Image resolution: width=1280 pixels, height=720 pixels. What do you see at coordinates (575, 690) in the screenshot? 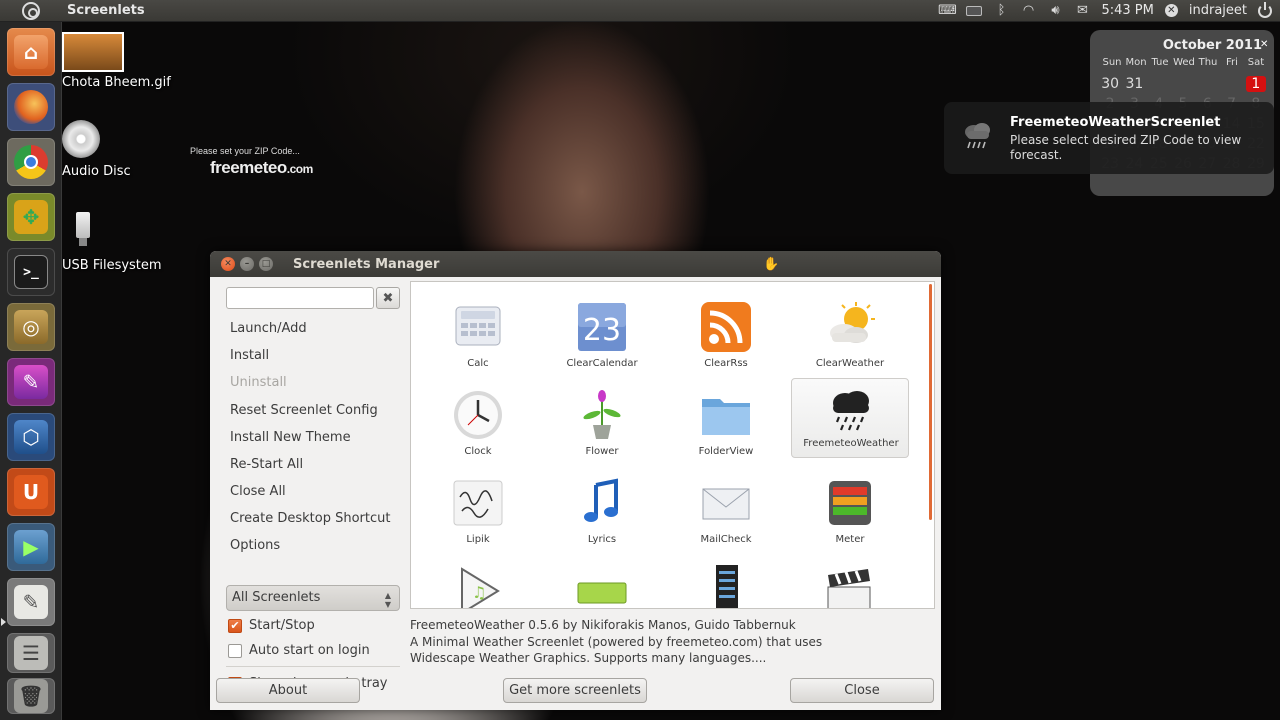
I see `get-more-screenlets-button: Get more screenlets` at bounding box center [575, 690].